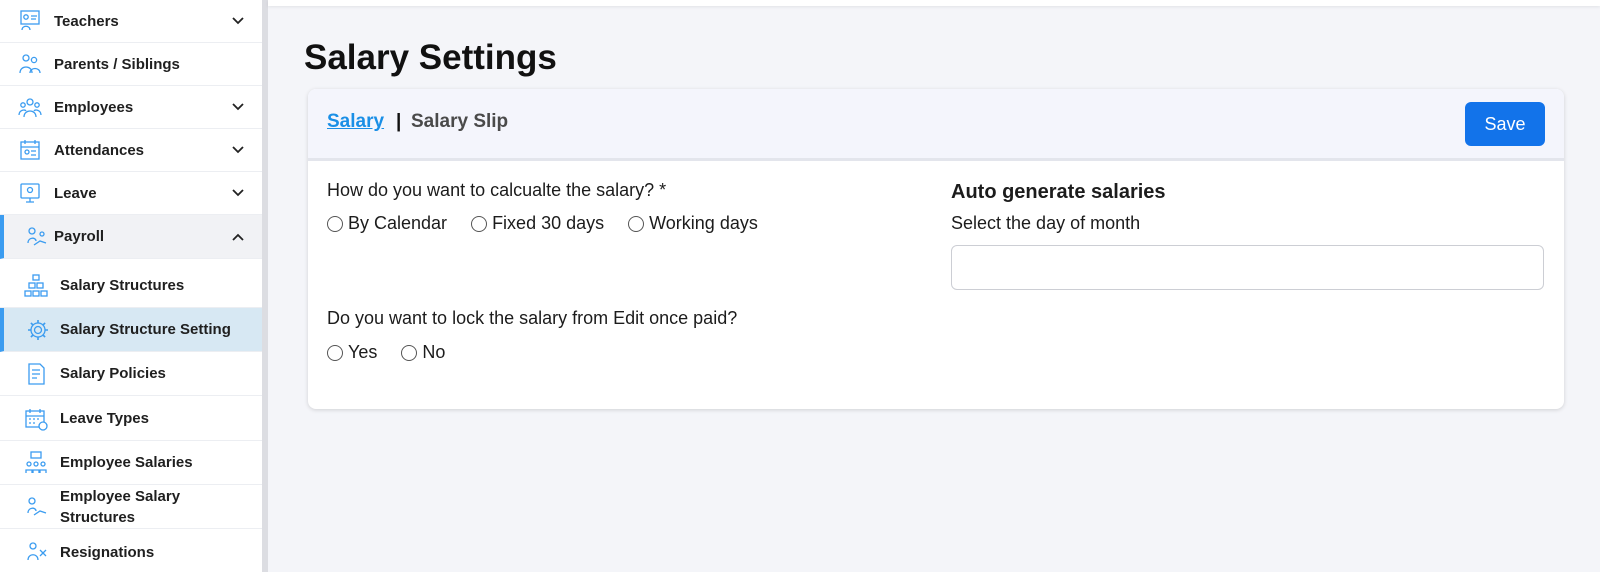 The height and width of the screenshot is (572, 1600). Describe the element at coordinates (934, 3) in the screenshot. I see `top-bar` at that location.